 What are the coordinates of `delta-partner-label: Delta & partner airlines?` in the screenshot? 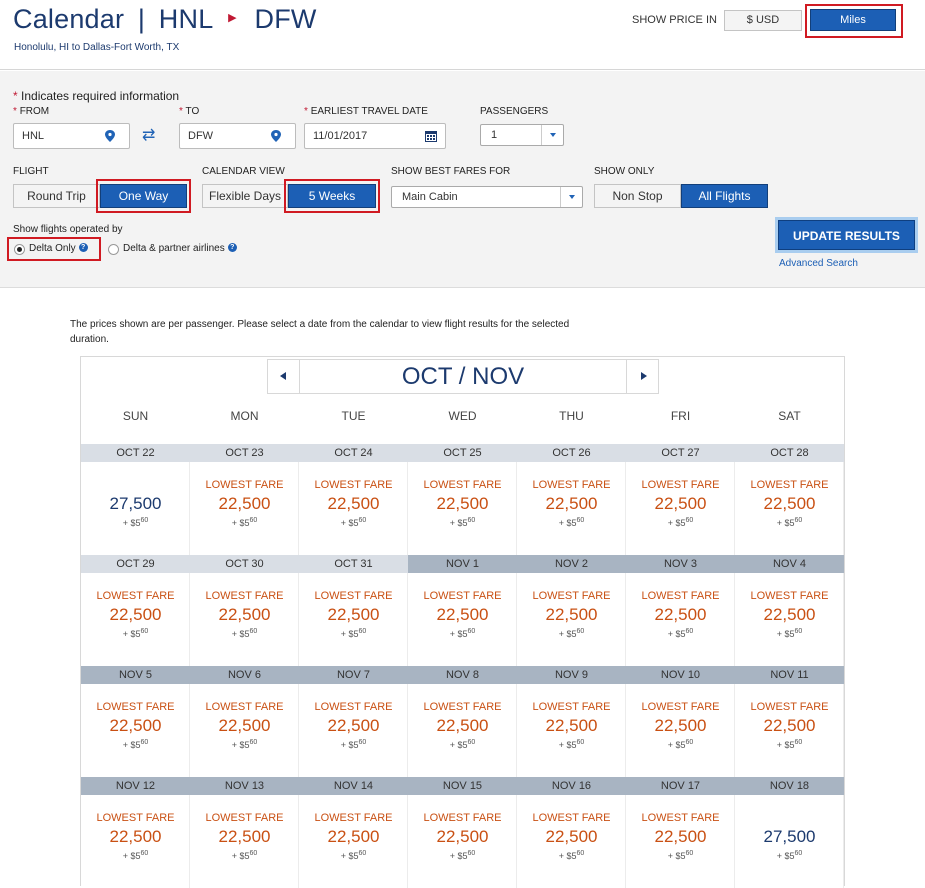 It's located at (180, 248).